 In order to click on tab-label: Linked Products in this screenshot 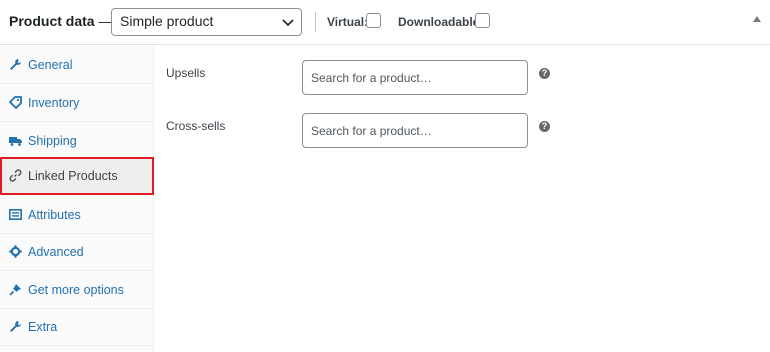, I will do `click(73, 176)`.